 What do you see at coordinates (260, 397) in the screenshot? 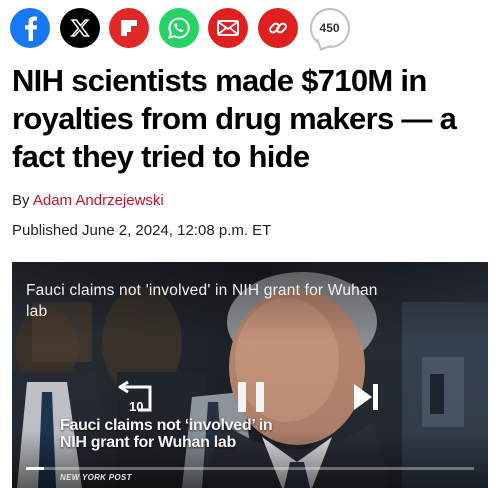
I see `pause-icon-bar` at bounding box center [260, 397].